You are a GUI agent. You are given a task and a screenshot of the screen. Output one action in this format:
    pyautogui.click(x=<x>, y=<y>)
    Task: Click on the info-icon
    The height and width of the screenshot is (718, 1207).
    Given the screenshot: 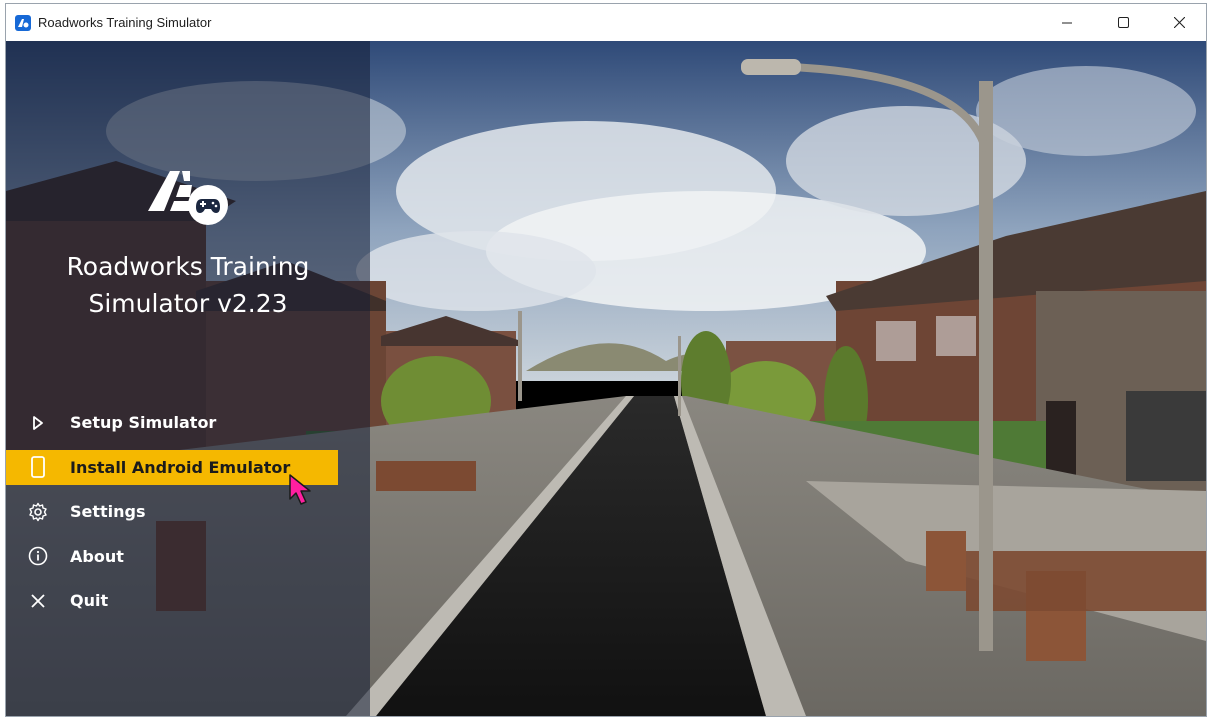 What is the action you would take?
    pyautogui.click(x=38, y=556)
    